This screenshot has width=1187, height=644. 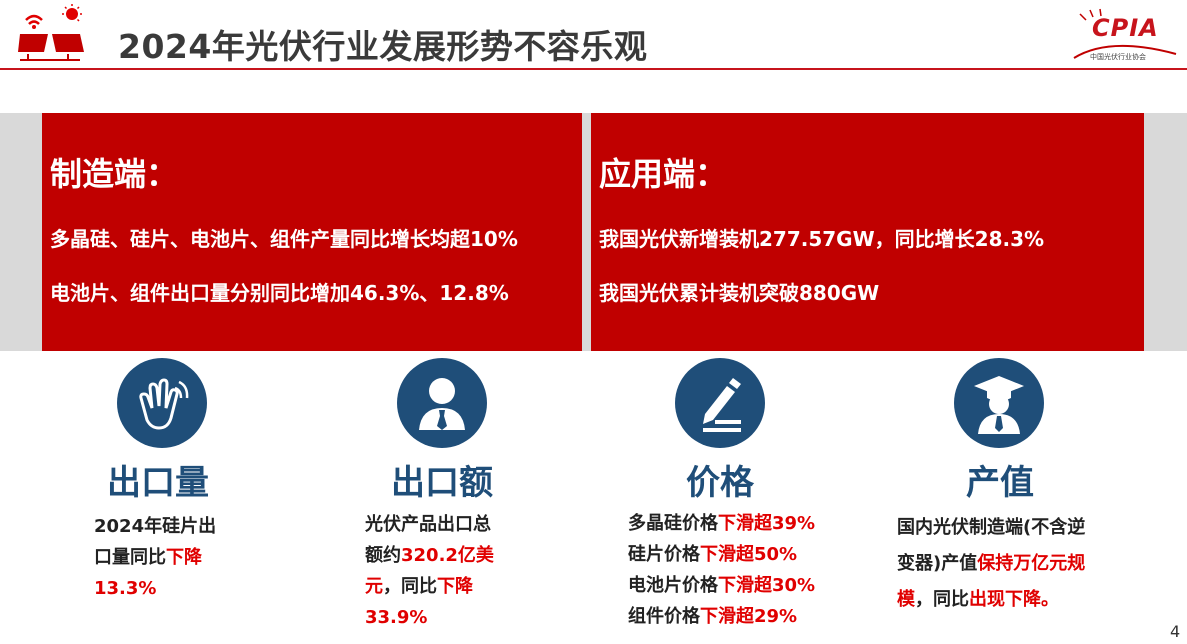 I want to click on output-value-text: 国内光伏制造端(不含逆 变器)产值保持万亿元规 模，同比出现下降。, so click(x=991, y=564).